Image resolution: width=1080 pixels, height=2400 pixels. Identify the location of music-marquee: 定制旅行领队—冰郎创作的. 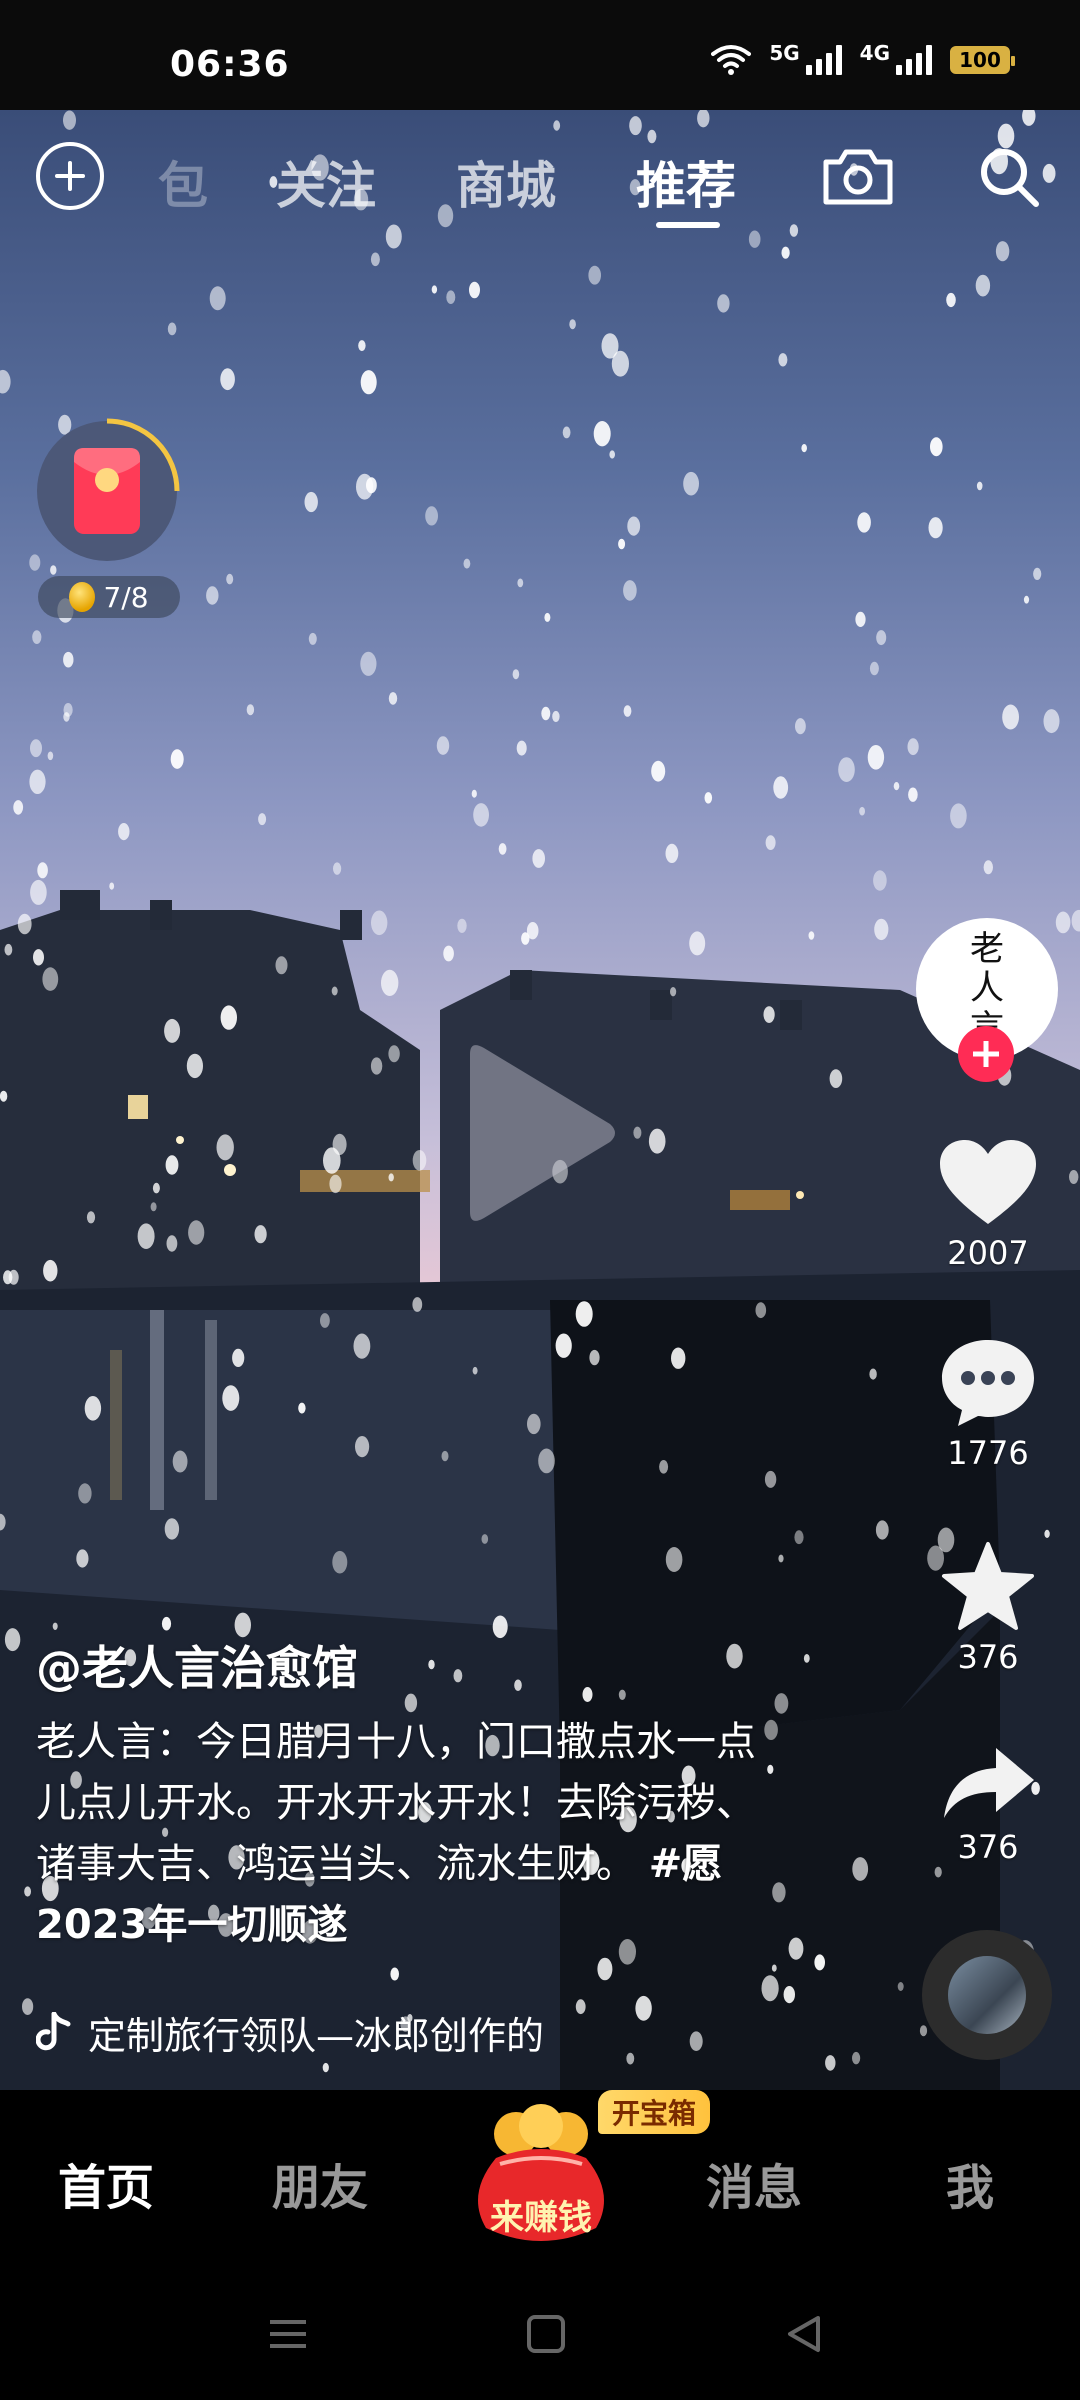
(316, 2032).